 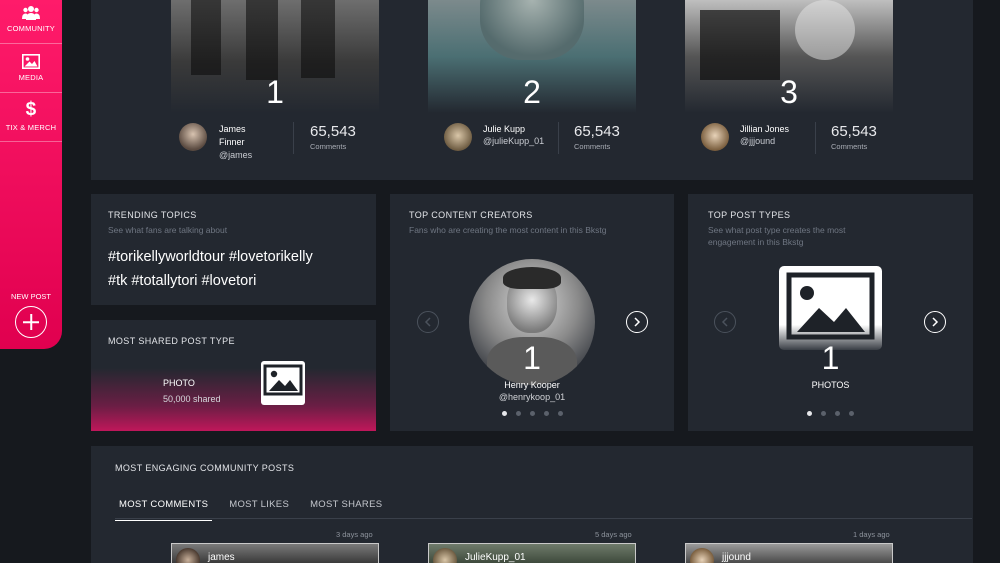 I want to click on sidebar-item-label: MEDIA, so click(x=31, y=77).